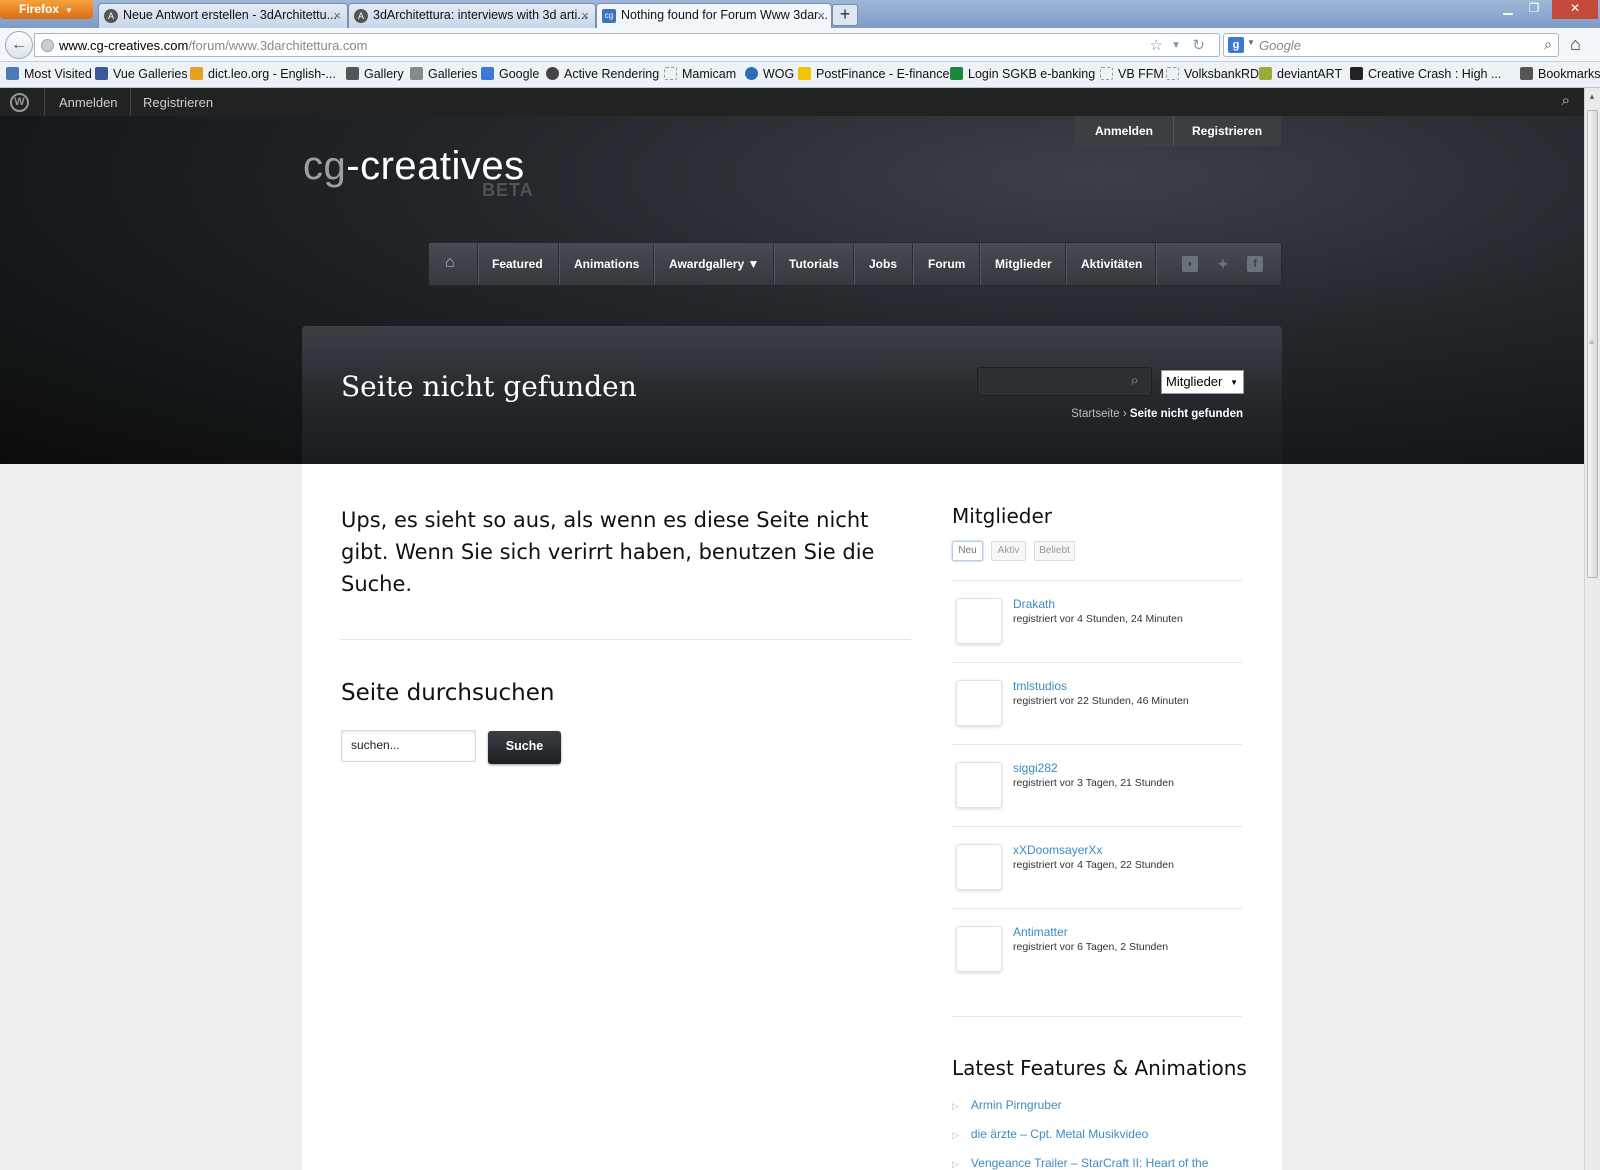 This screenshot has height=1170, width=1600. I want to click on firefox-menu-button: Firefox ▼, so click(46, 9).